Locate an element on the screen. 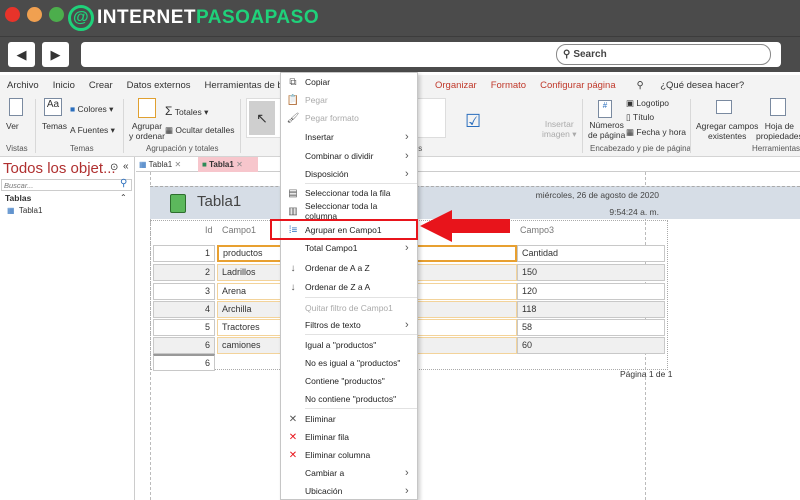 The width and height of the screenshot is (800, 500). cell-campo3: 118 is located at coordinates (591, 309).